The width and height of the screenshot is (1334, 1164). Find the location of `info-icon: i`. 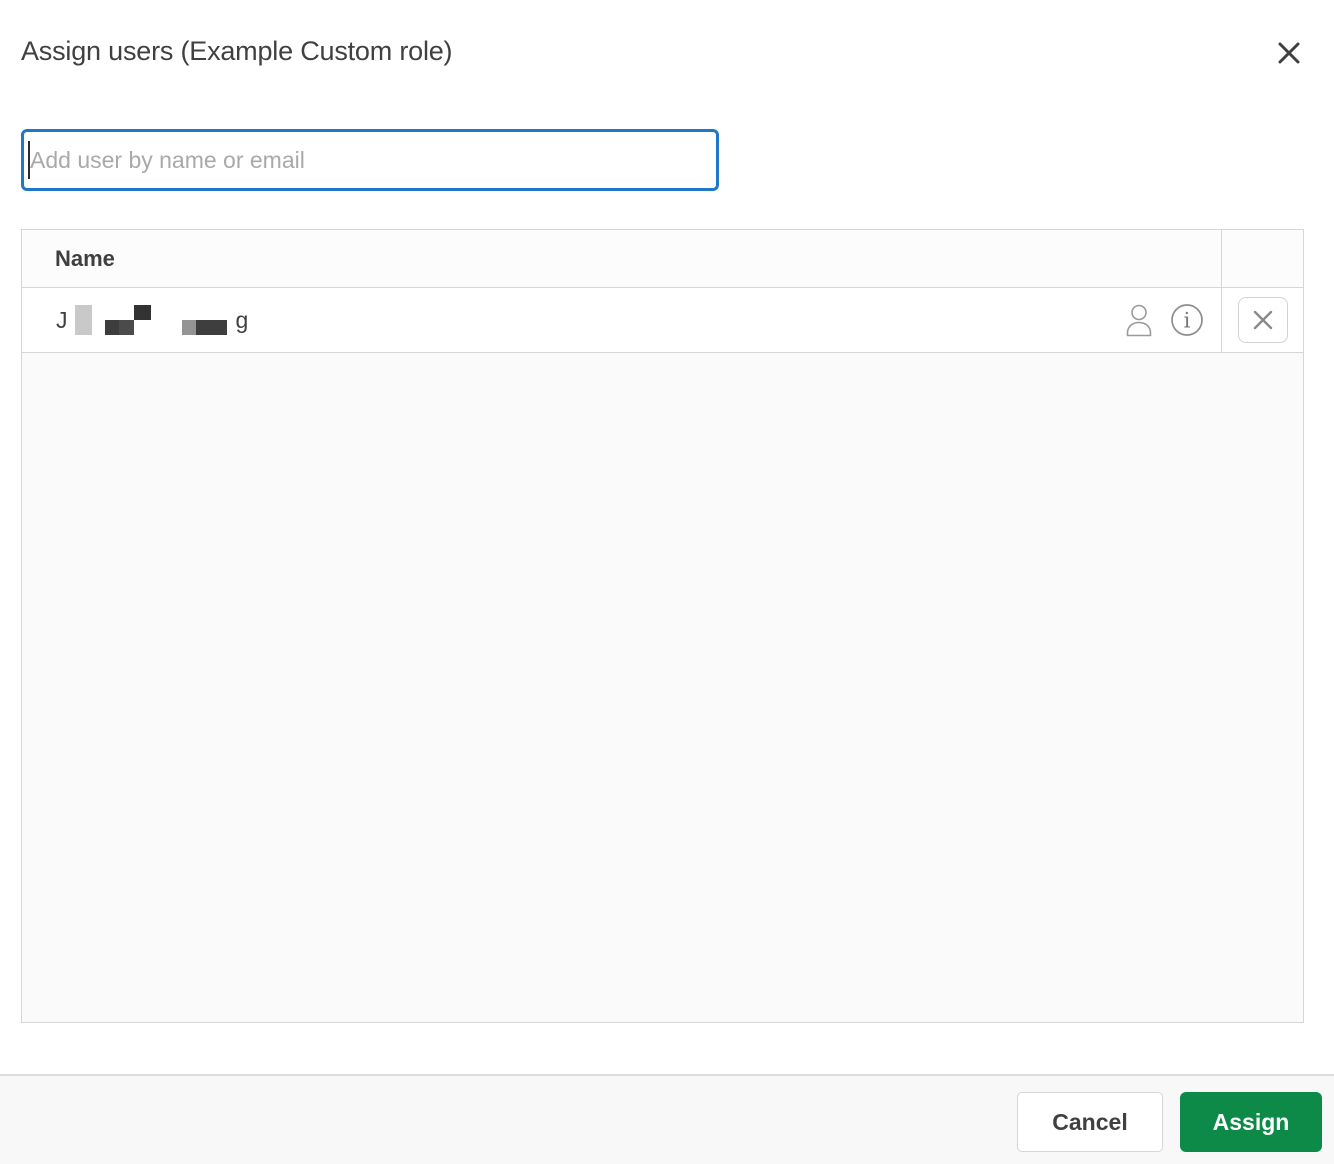

info-icon: i is located at coordinates (1187, 320).